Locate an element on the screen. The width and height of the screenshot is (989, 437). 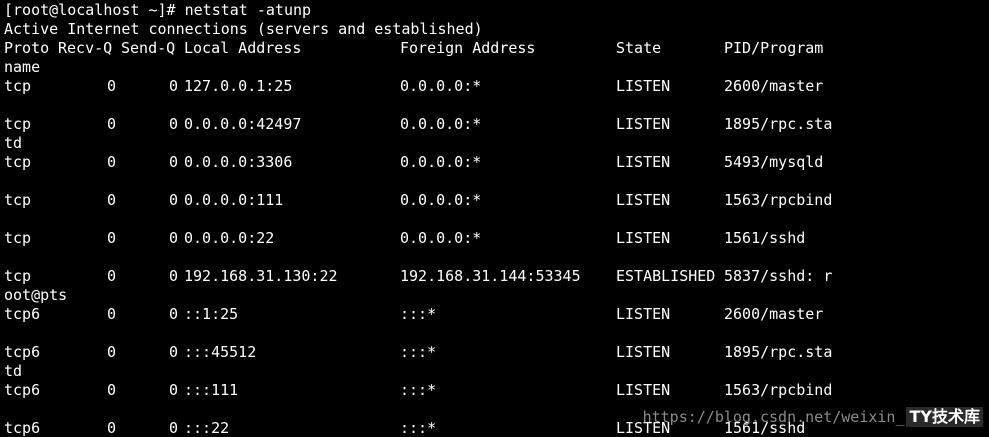
cell-pid-program: 5837/sshd: r is located at coordinates (778, 276).